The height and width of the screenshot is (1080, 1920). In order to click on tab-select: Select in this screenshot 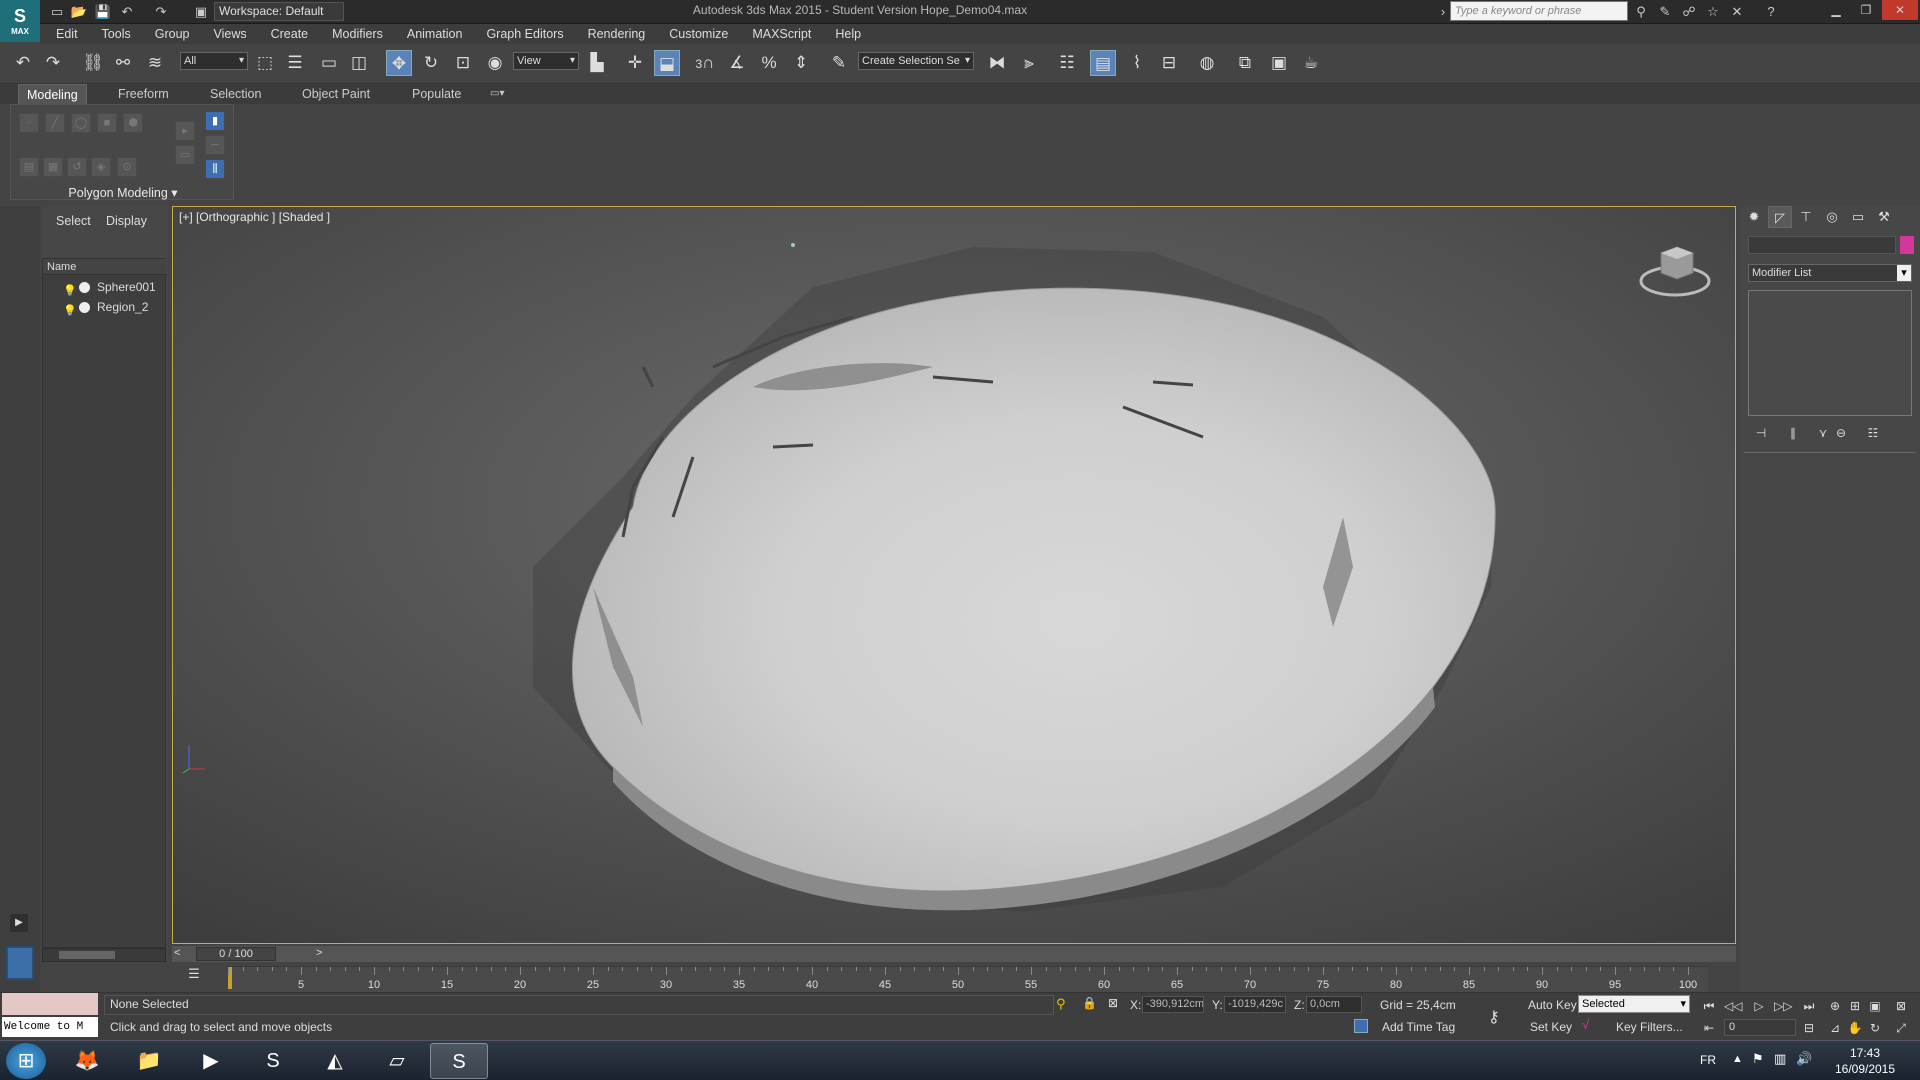, I will do `click(73, 221)`.